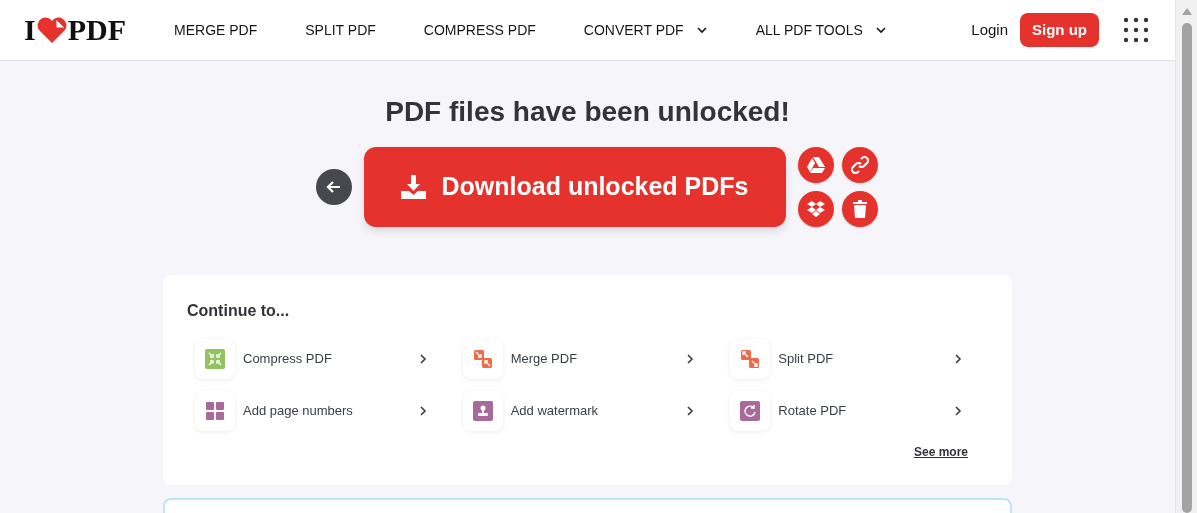  Describe the element at coordinates (574, 187) in the screenshot. I see `download-button: Download unlocked PDFs` at that location.